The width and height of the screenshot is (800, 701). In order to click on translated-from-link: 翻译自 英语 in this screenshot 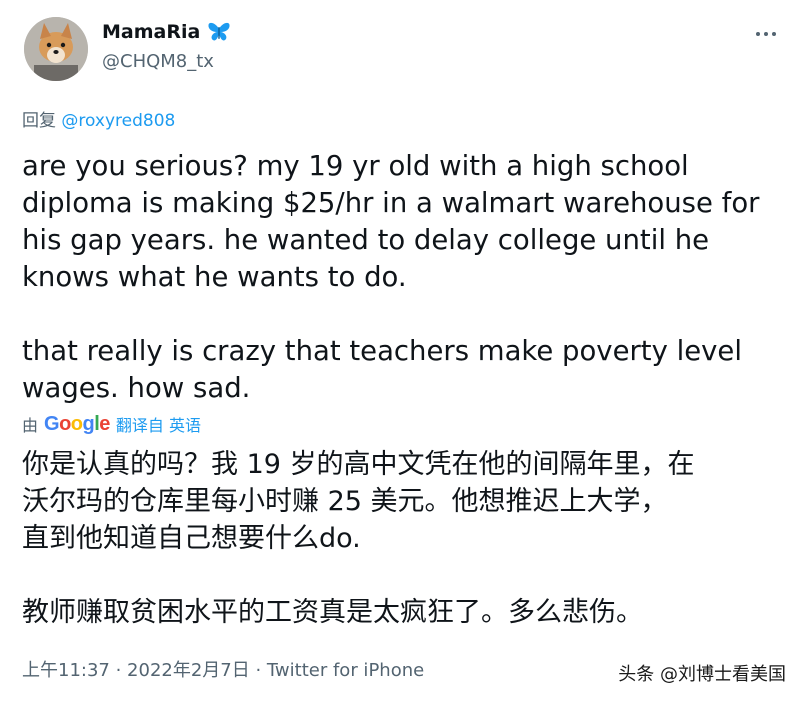, I will do `click(158, 424)`.